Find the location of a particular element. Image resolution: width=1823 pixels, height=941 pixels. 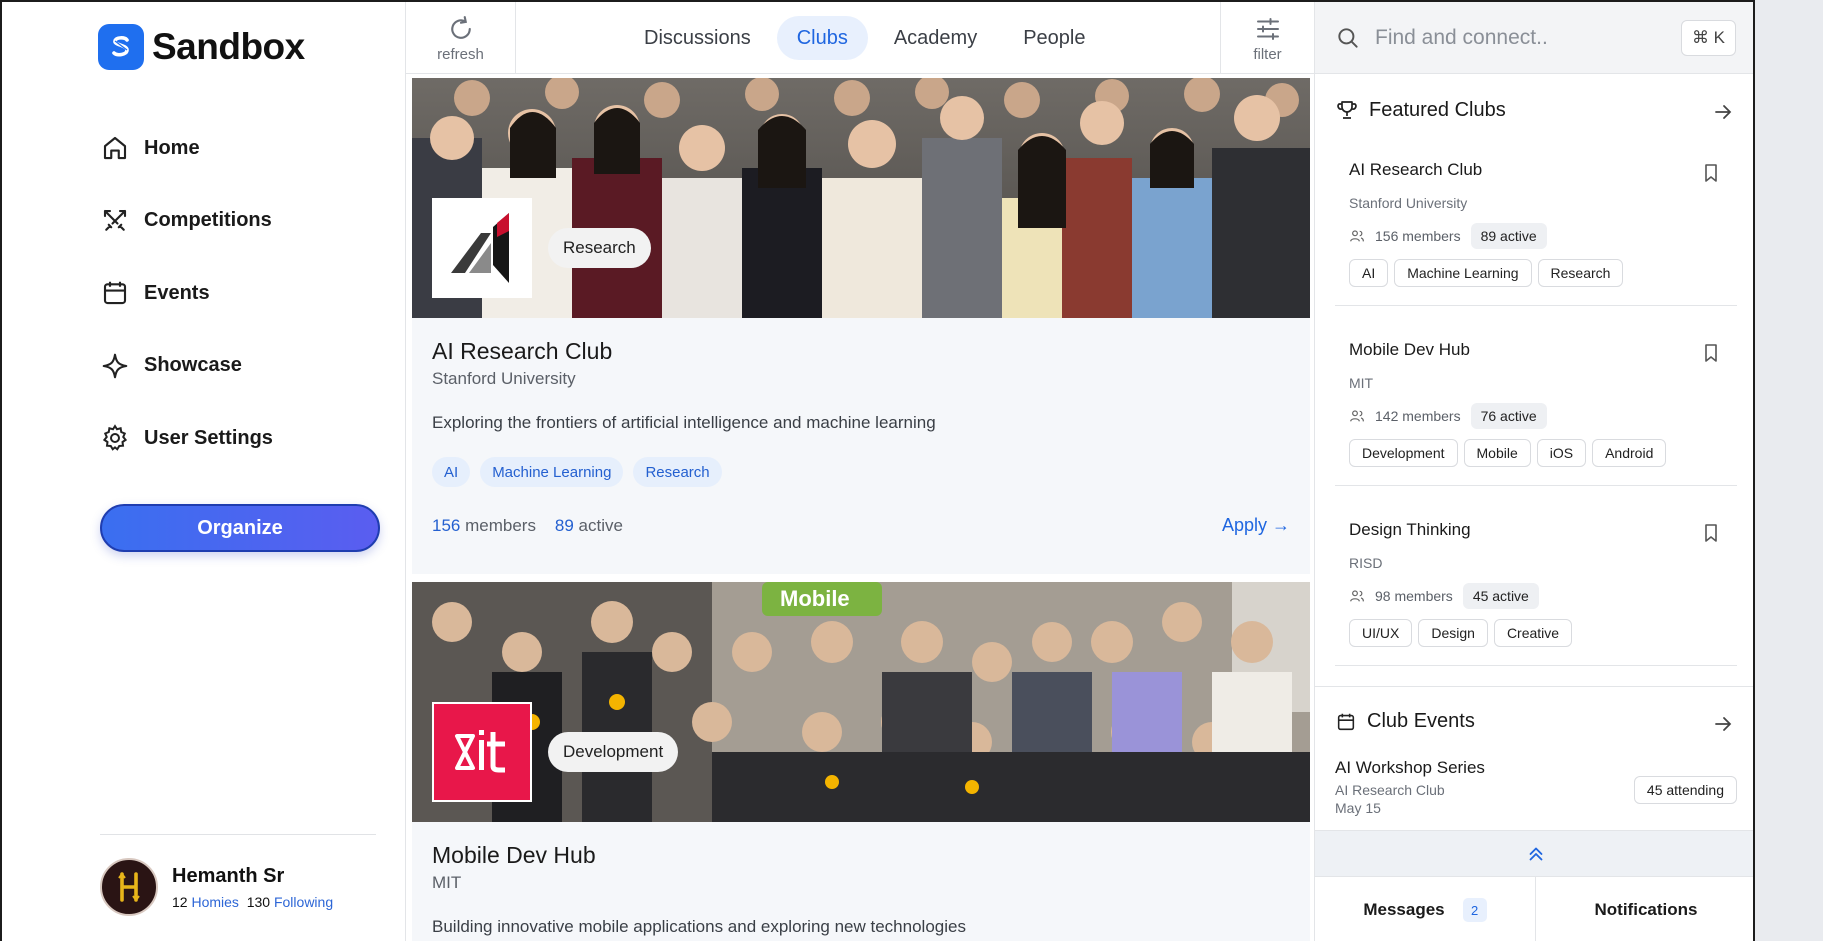

members-count: 142 members is located at coordinates (1418, 416).